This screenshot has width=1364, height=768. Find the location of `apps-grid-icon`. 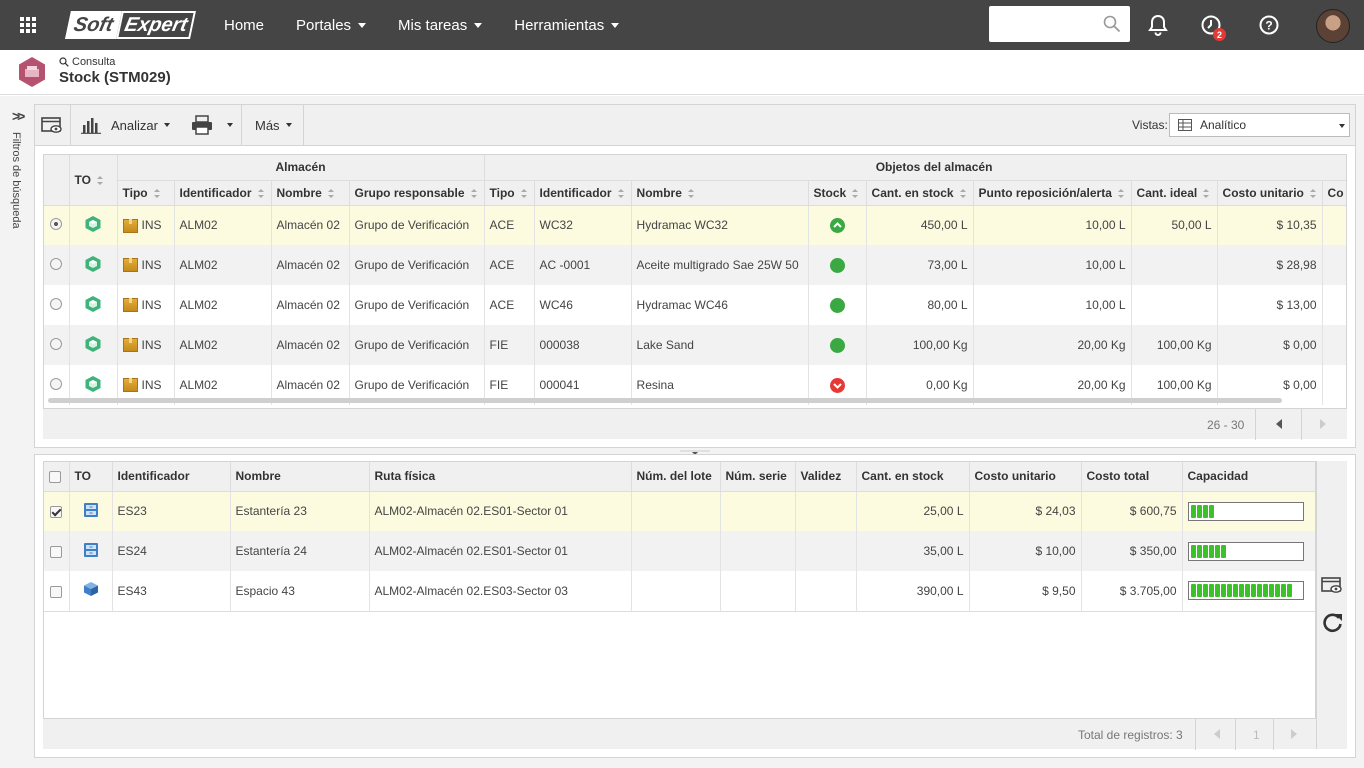

apps-grid-icon is located at coordinates (28, 25).